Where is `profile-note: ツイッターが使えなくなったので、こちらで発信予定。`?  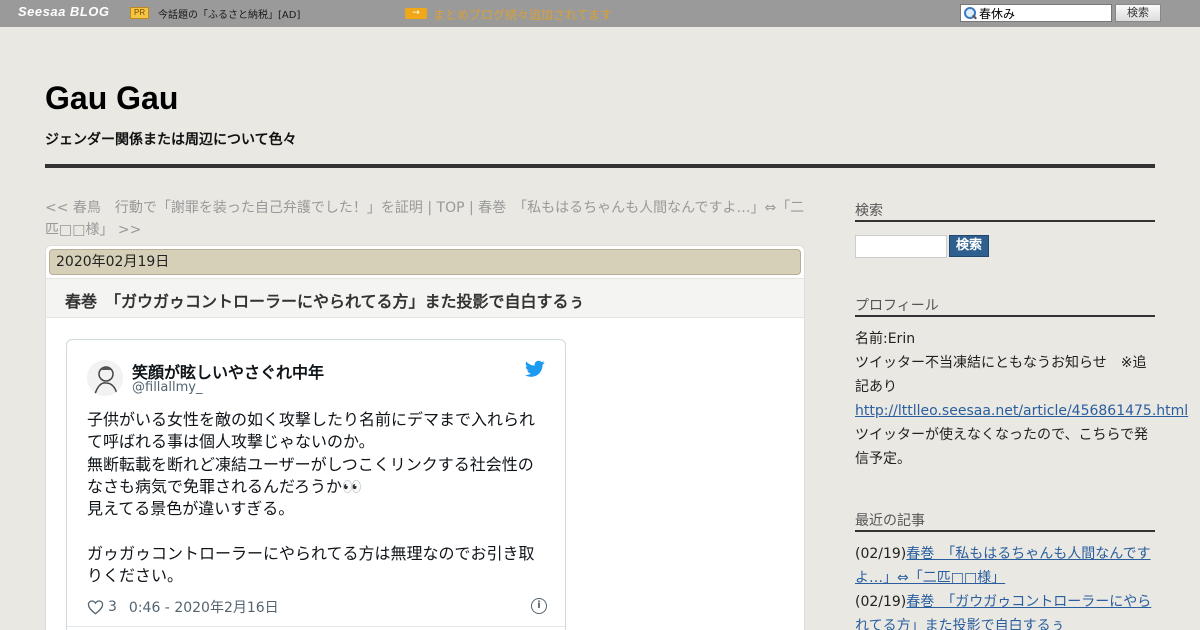
profile-note: ツイッターが使えなくなったので、こちらで発信予定。 is located at coordinates (1002, 447).